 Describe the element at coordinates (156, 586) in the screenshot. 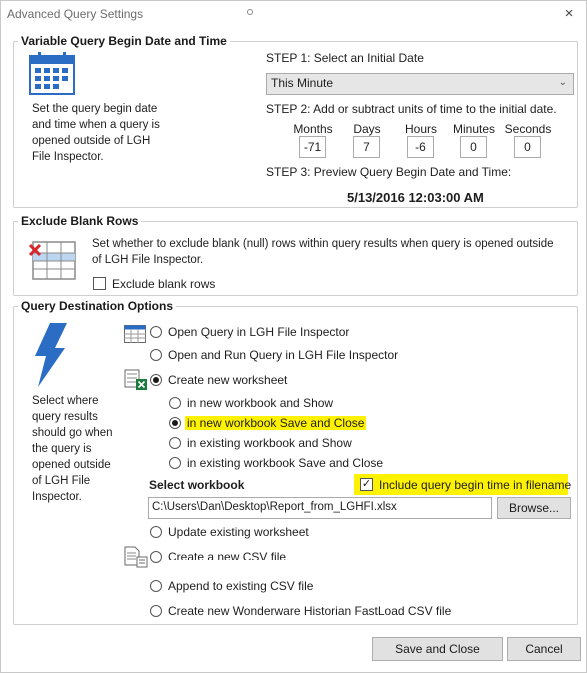

I see `append-csv-radio` at that location.